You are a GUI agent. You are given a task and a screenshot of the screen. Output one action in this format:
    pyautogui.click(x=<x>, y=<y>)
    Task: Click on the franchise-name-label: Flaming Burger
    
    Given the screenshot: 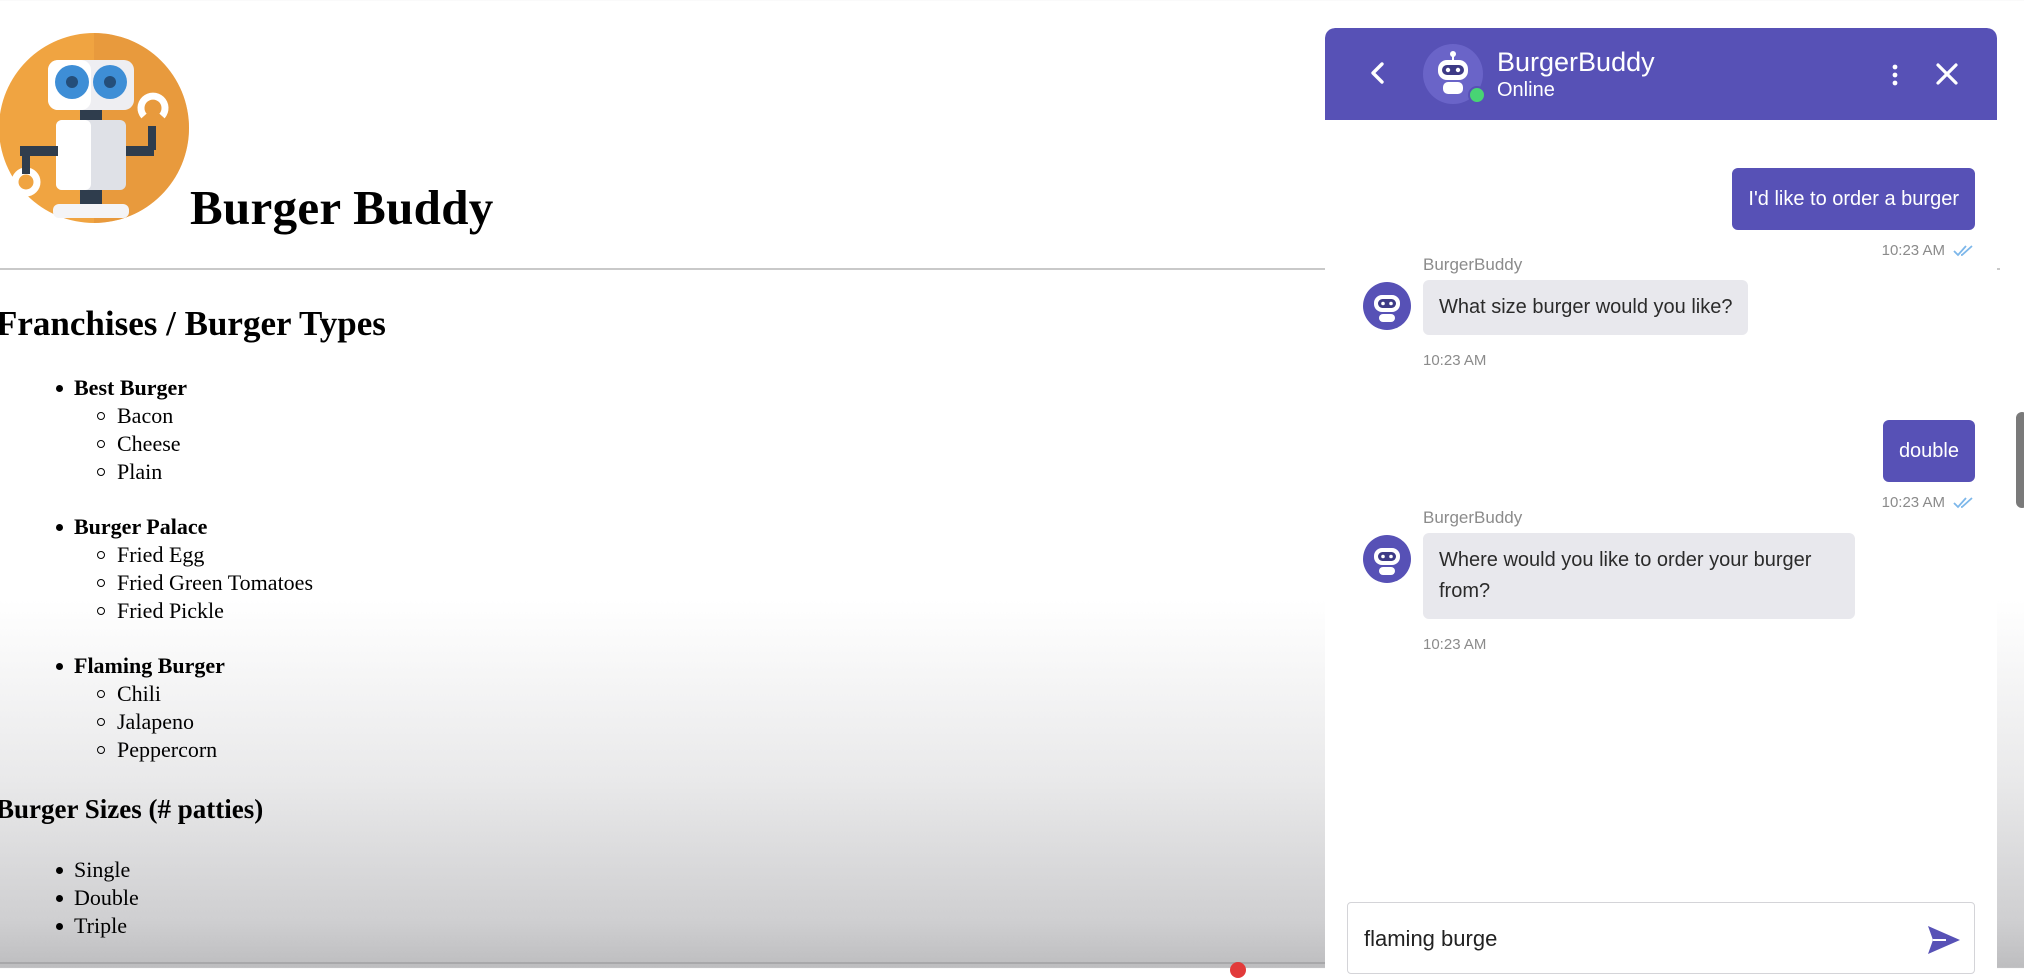 What is the action you would take?
    pyautogui.click(x=149, y=665)
    